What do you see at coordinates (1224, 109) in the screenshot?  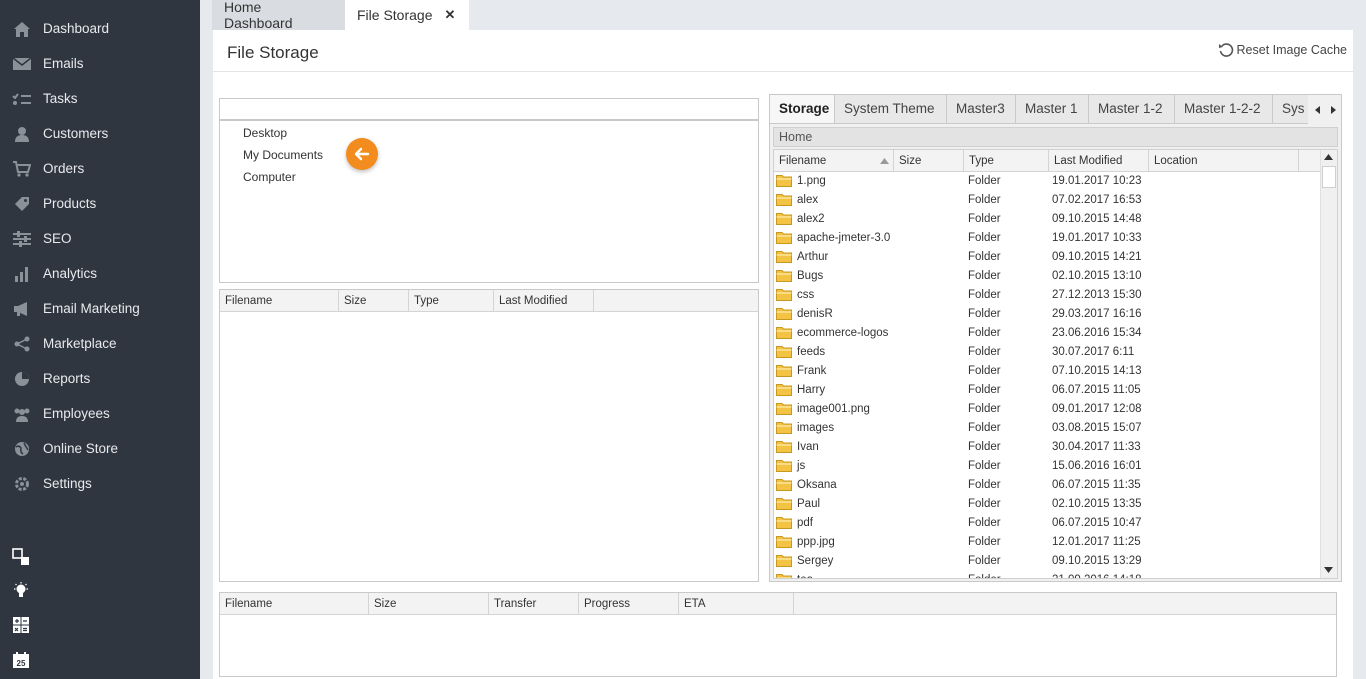 I see `storage-tab-master-1-2-2: Master 1-2-2` at bounding box center [1224, 109].